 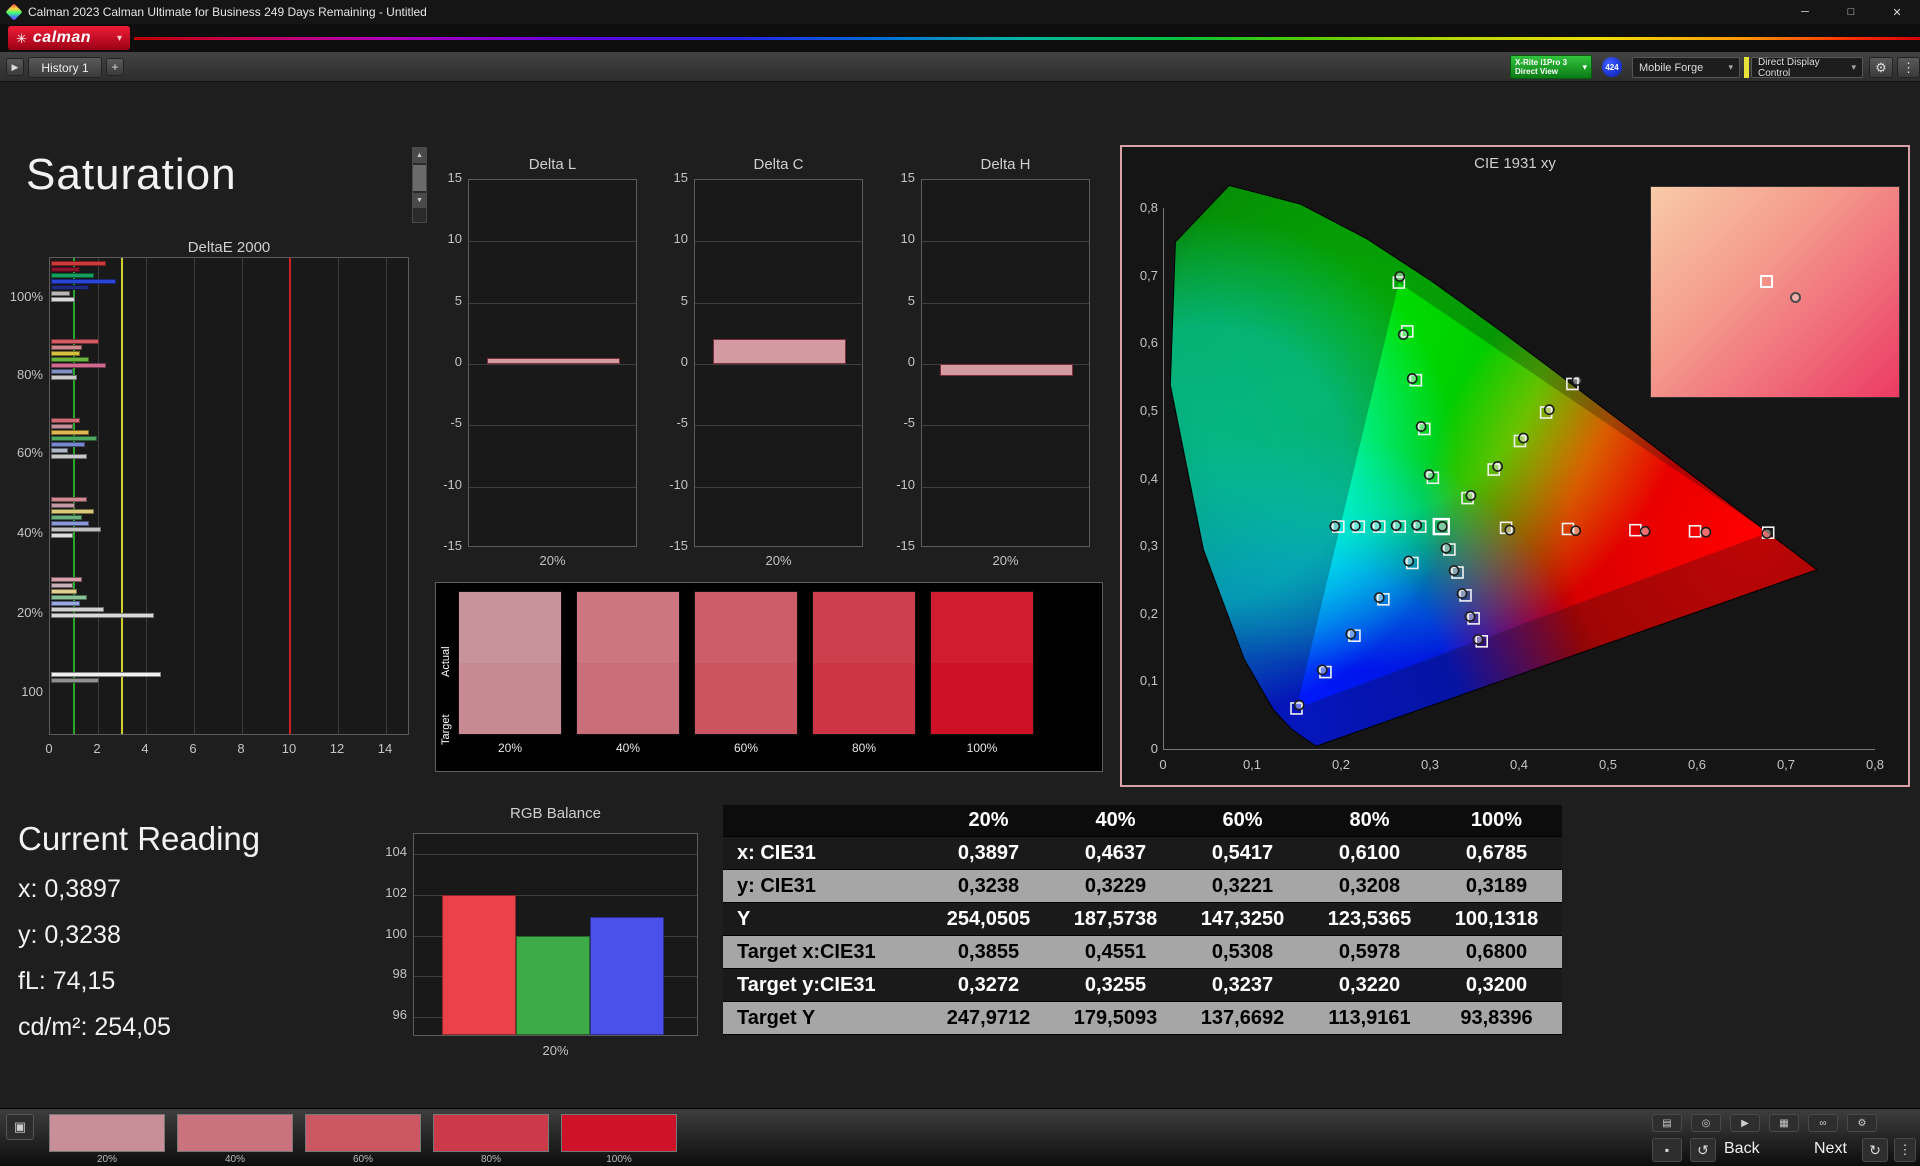 I want to click on pattern-button: ▦, so click(x=1784, y=1123).